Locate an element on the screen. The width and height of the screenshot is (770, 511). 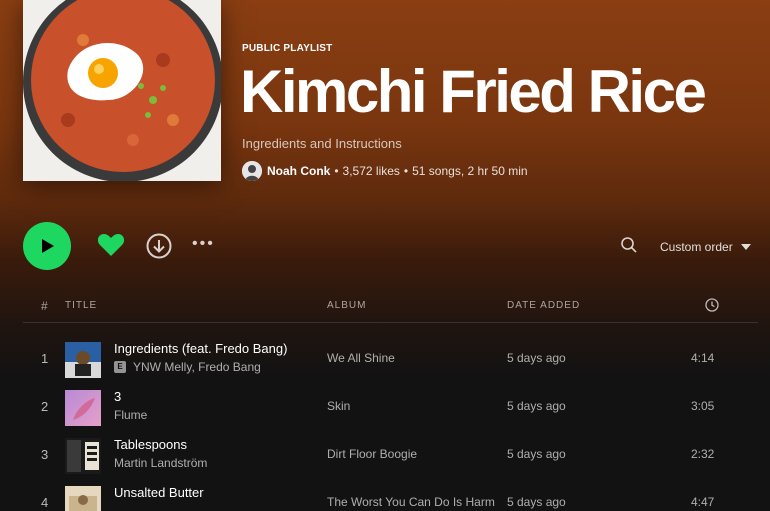
track-title: Unsalted Butter is located at coordinates (159, 492).